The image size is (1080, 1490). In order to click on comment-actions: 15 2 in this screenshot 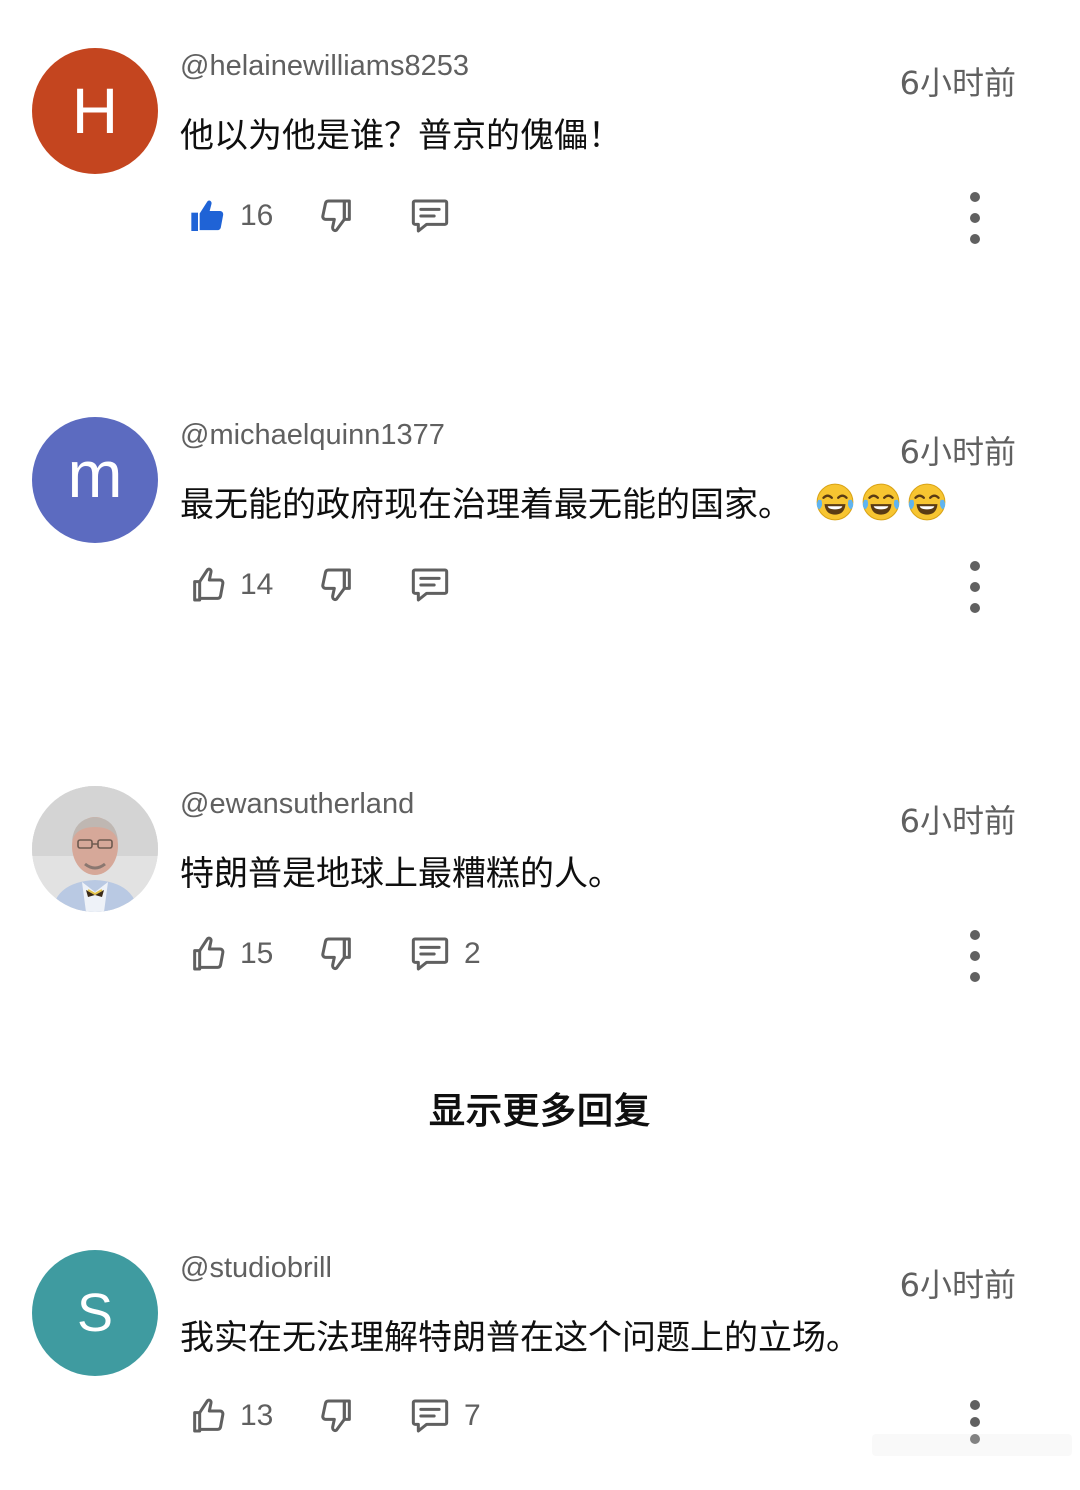, I will do `click(634, 956)`.